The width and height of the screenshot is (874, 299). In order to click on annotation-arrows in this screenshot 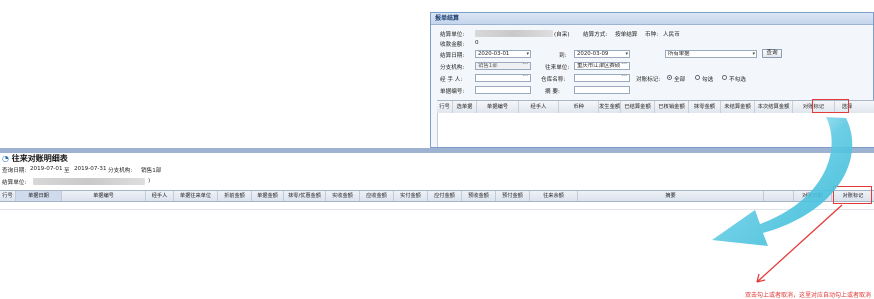, I will do `click(782, 200)`.